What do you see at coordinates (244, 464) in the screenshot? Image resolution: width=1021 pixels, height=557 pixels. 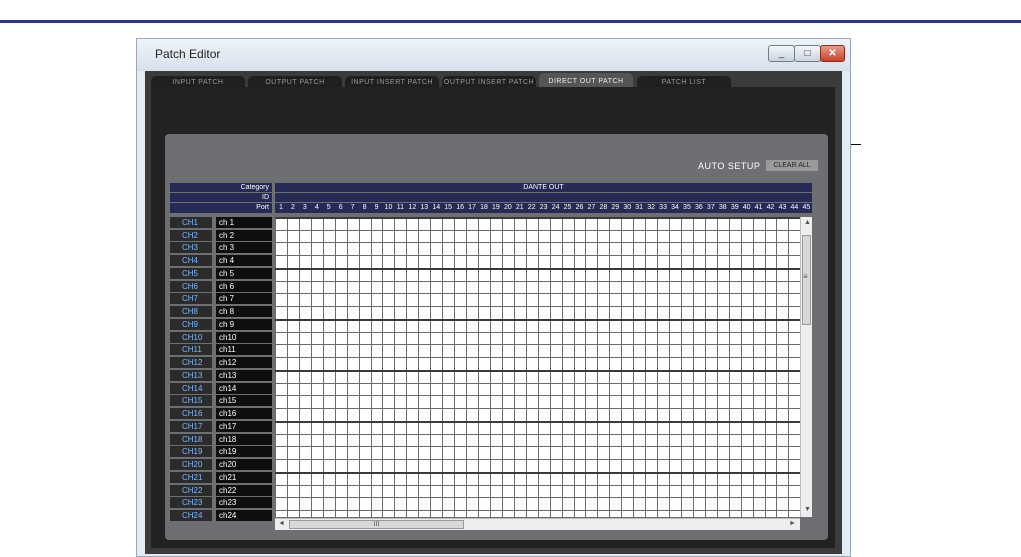 I see `channel-name: ch20` at bounding box center [244, 464].